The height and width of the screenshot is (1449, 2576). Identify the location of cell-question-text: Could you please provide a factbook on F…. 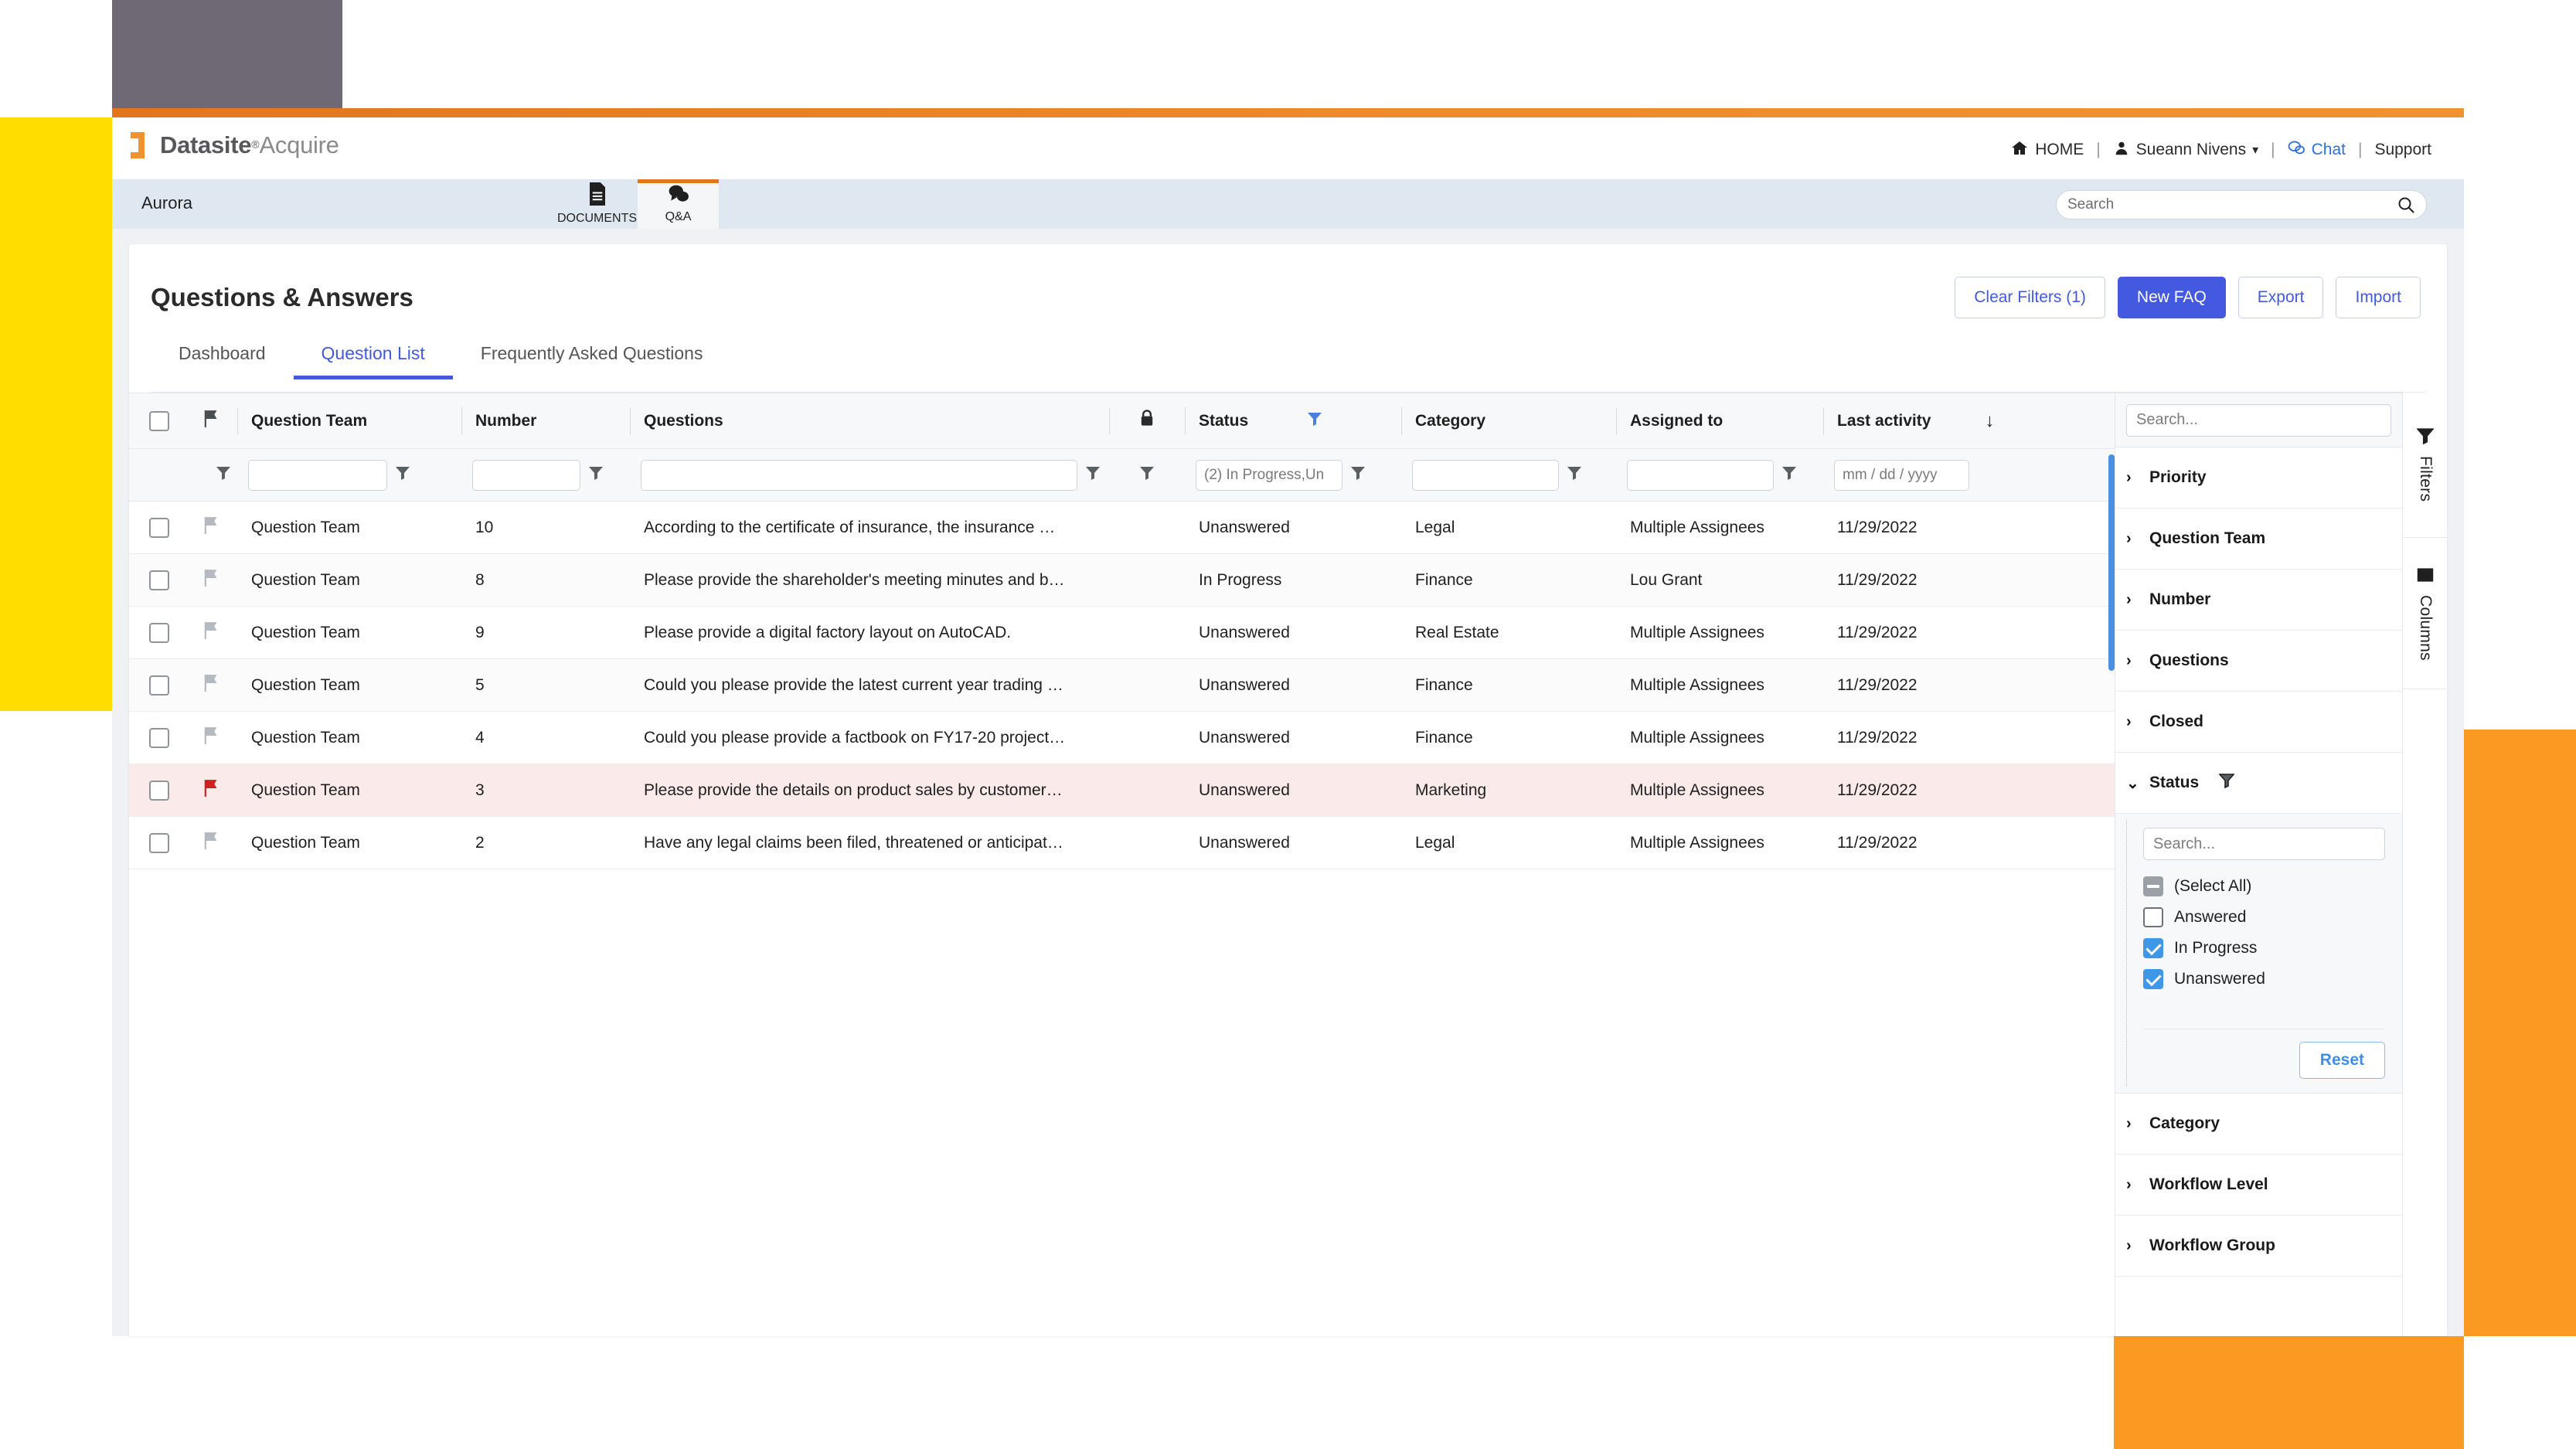
(869, 738).